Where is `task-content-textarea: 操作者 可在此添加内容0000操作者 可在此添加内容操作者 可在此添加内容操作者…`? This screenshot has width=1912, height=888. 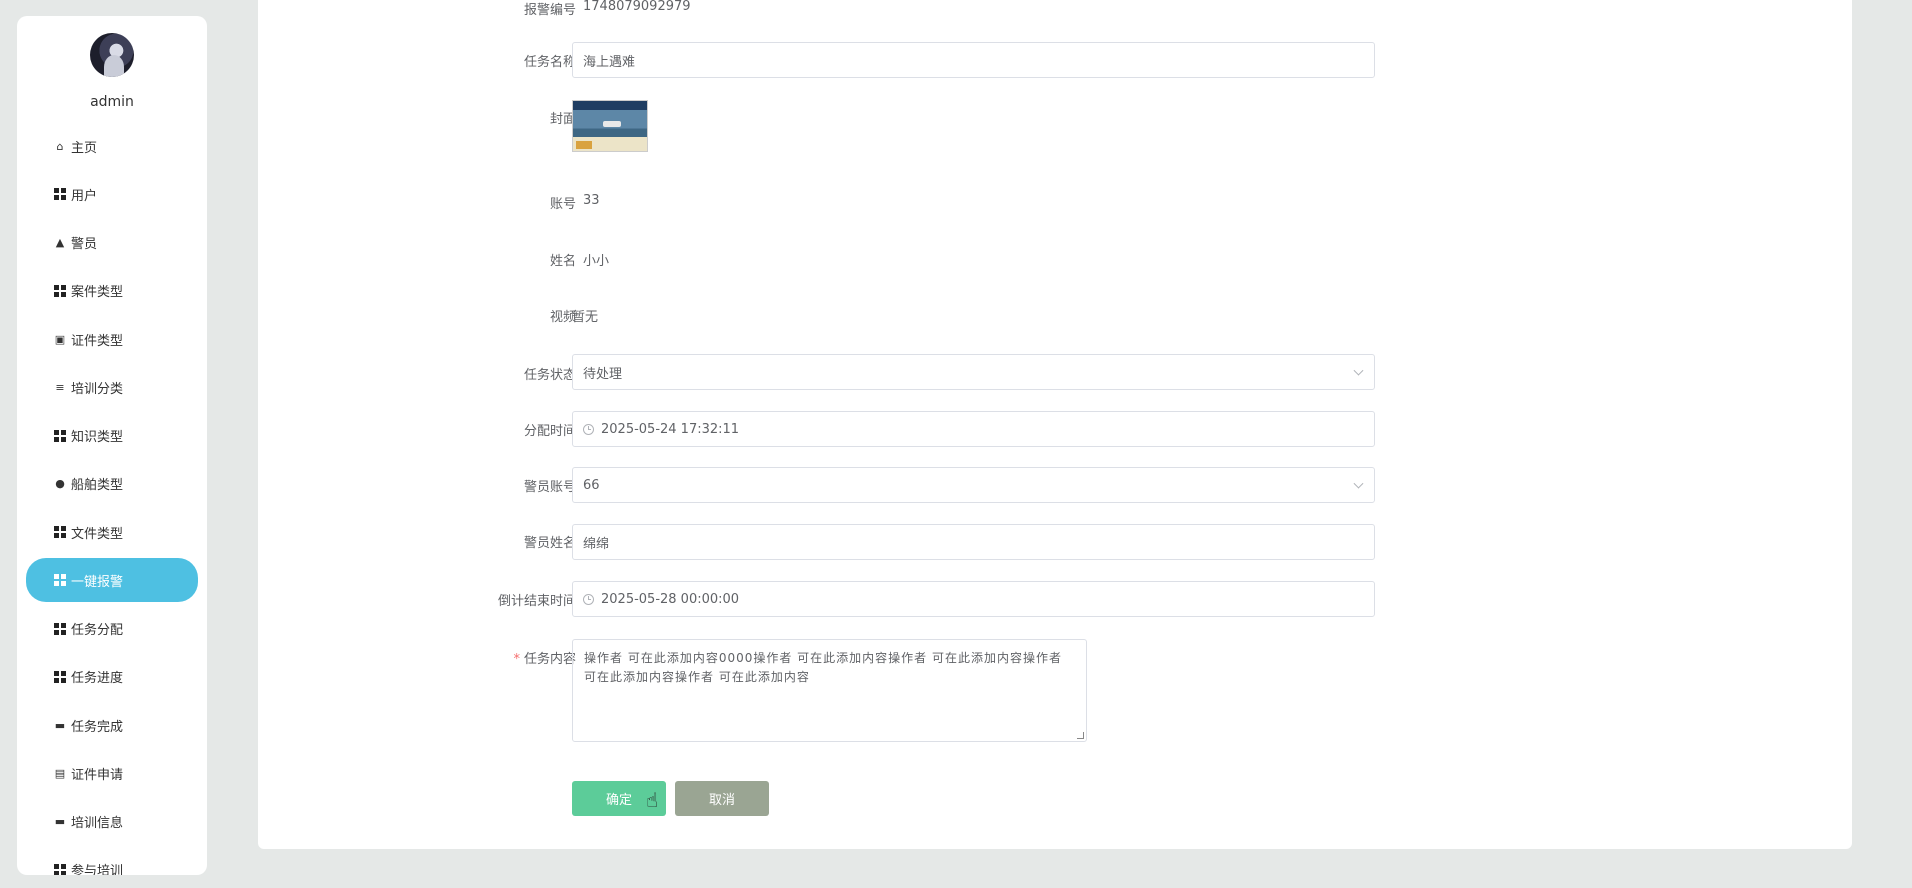 task-content-textarea: 操作者 可在此添加内容0000操作者 可在此添加内容操作者 可在此添加内容操作者… is located at coordinates (829, 690).